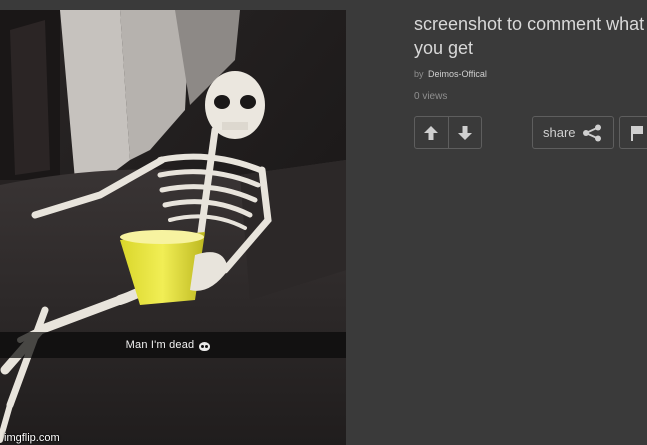 This screenshot has width=647, height=445. I want to click on vote-group, so click(448, 132).